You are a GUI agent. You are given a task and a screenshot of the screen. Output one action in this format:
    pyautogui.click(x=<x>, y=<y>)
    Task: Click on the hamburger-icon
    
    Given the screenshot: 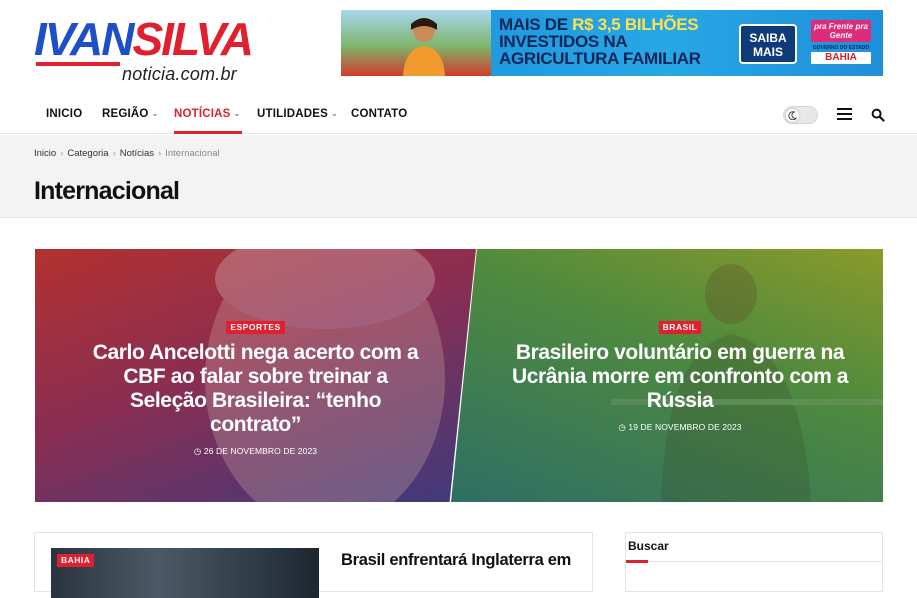 What is the action you would take?
    pyautogui.click(x=844, y=115)
    